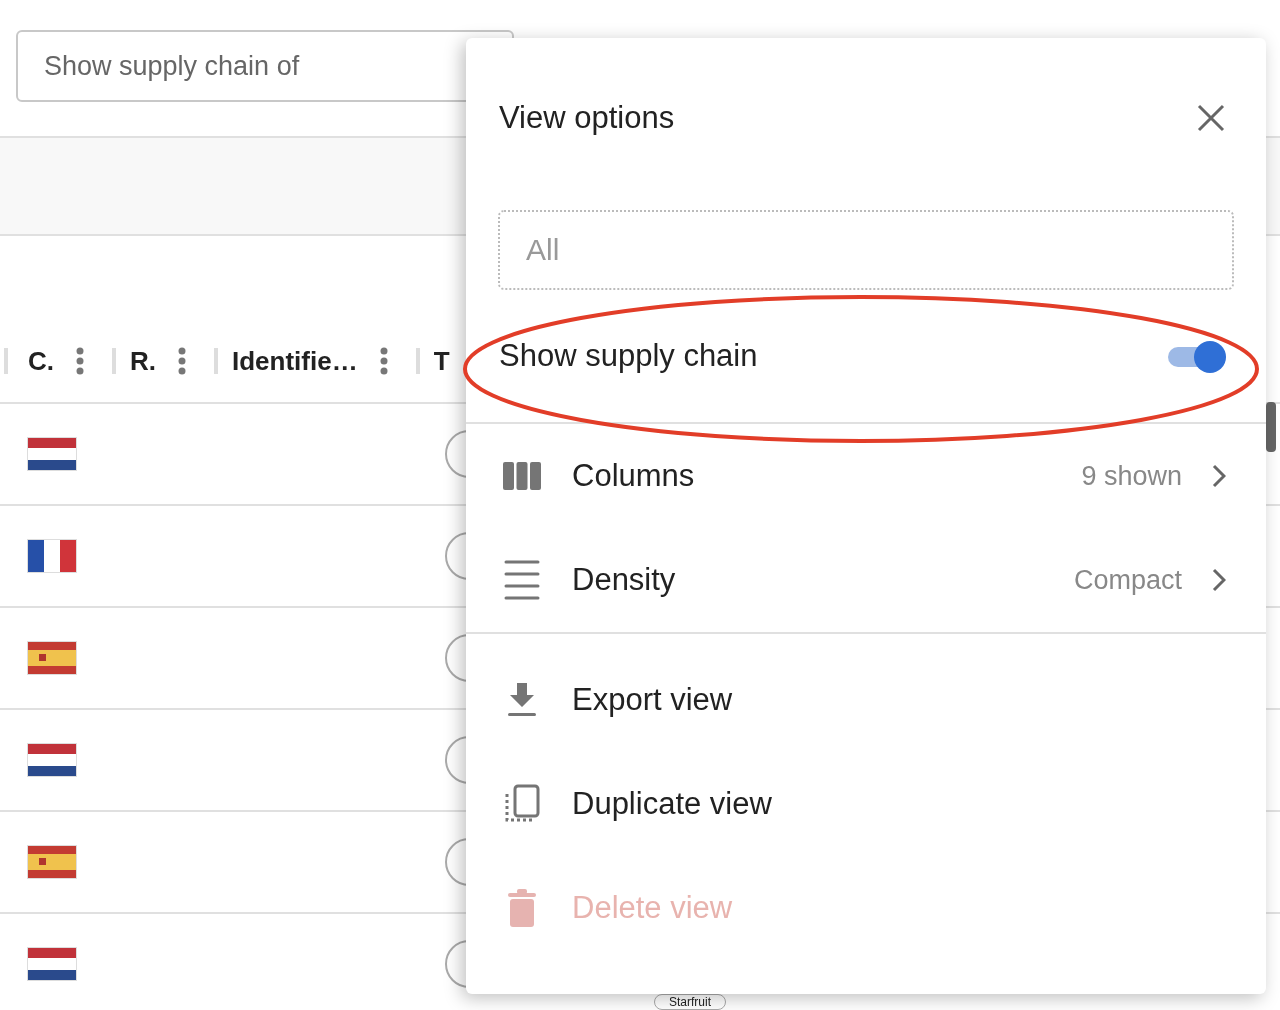 This screenshot has height=1010, width=1280. I want to click on menu-item: Duplicate view, so click(866, 804).